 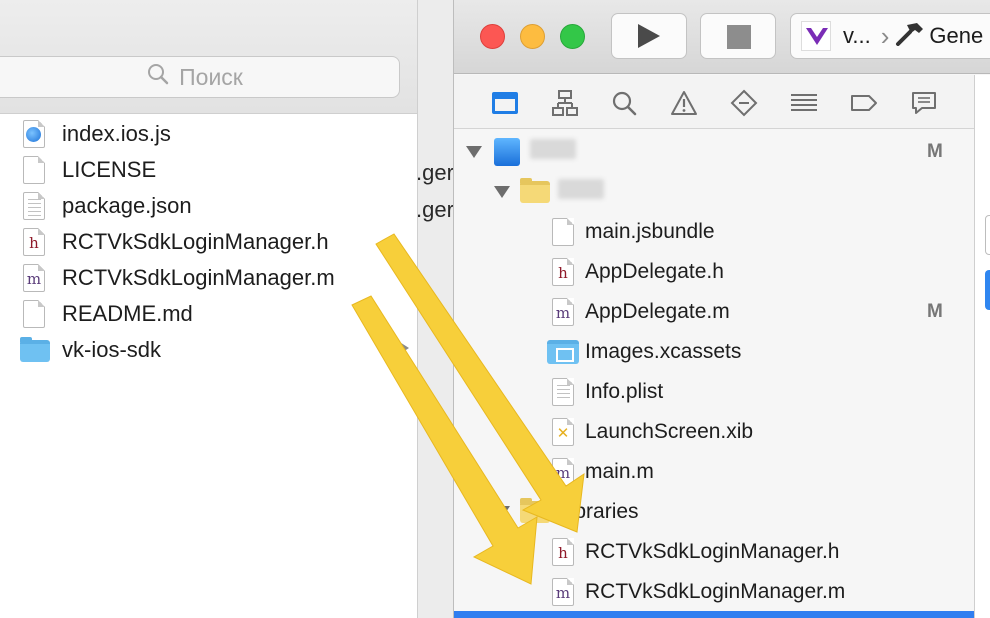 What do you see at coordinates (211, 76) in the screenshot?
I see `search-placeholder: Поиск` at bounding box center [211, 76].